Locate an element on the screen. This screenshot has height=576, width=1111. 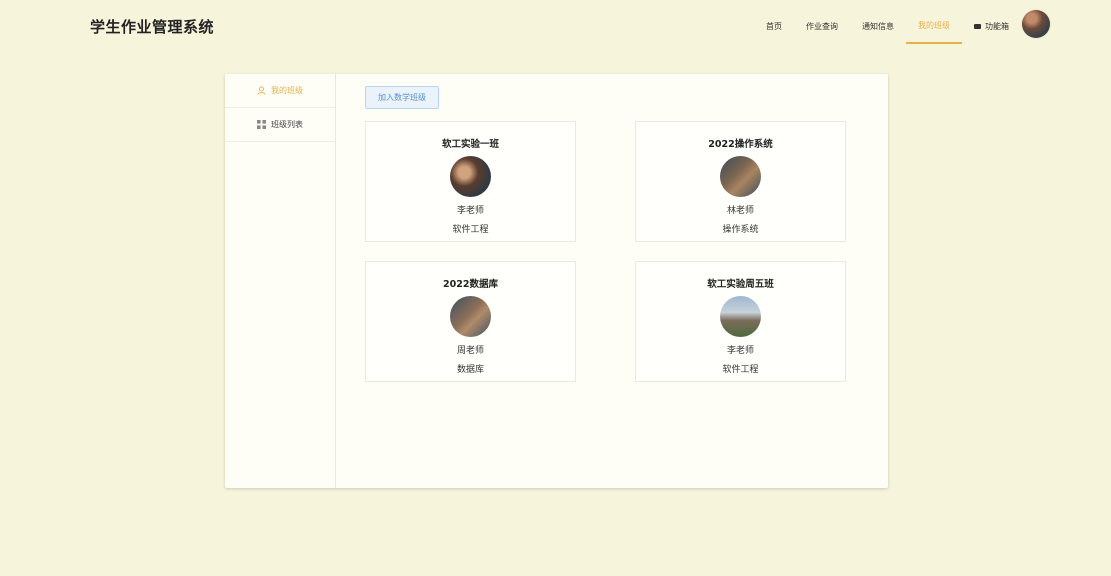
class-card: 软工实验周五班 李老师 软件工程 is located at coordinates (740, 321).